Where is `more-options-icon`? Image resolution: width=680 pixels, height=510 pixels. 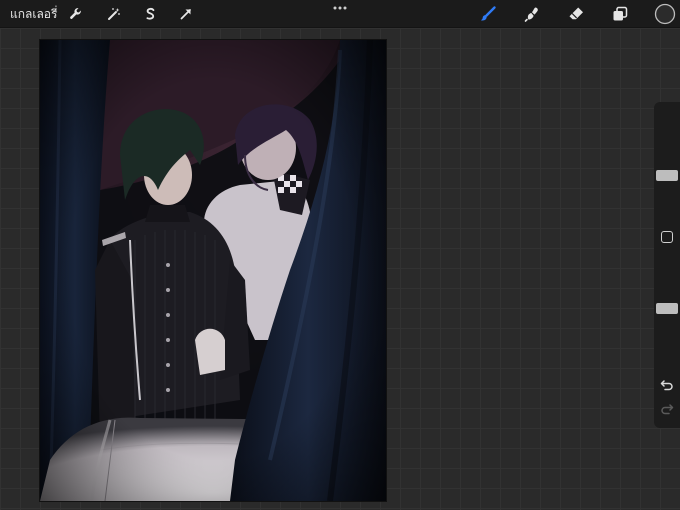
more-options-icon is located at coordinates (340, 8).